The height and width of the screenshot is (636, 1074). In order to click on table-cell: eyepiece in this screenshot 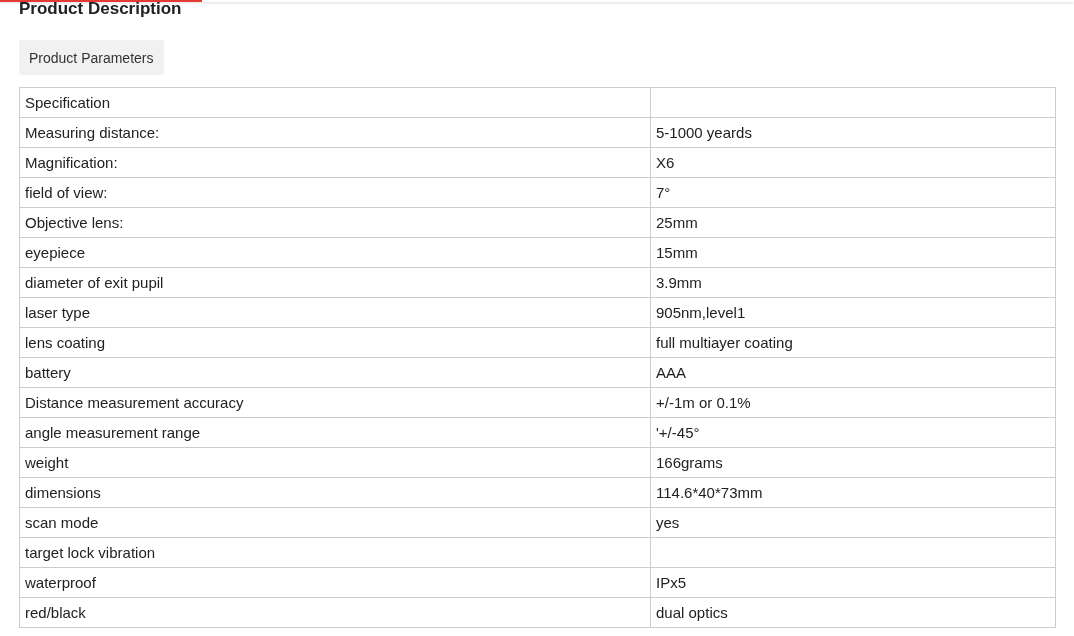, I will do `click(335, 252)`.